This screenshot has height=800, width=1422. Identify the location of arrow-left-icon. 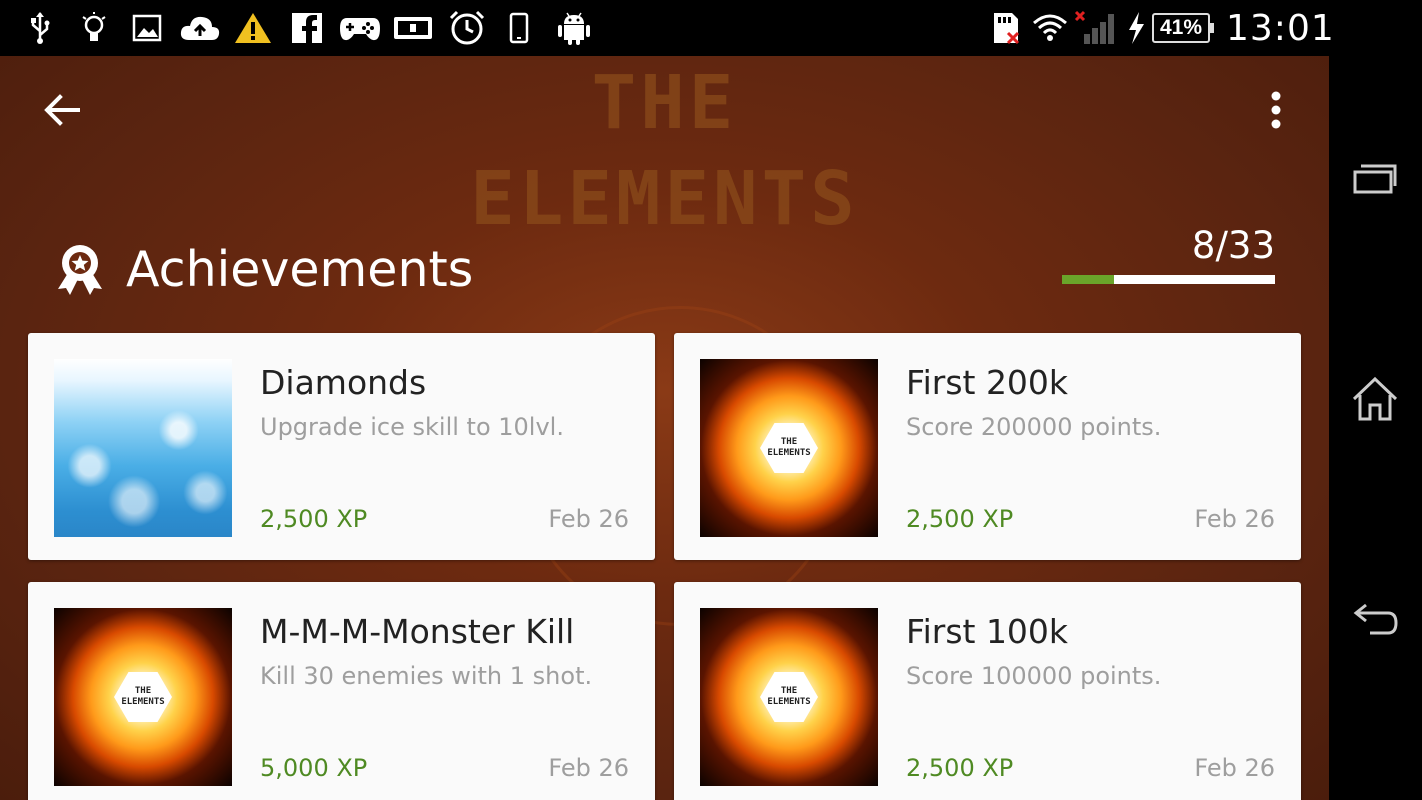
(62, 110).